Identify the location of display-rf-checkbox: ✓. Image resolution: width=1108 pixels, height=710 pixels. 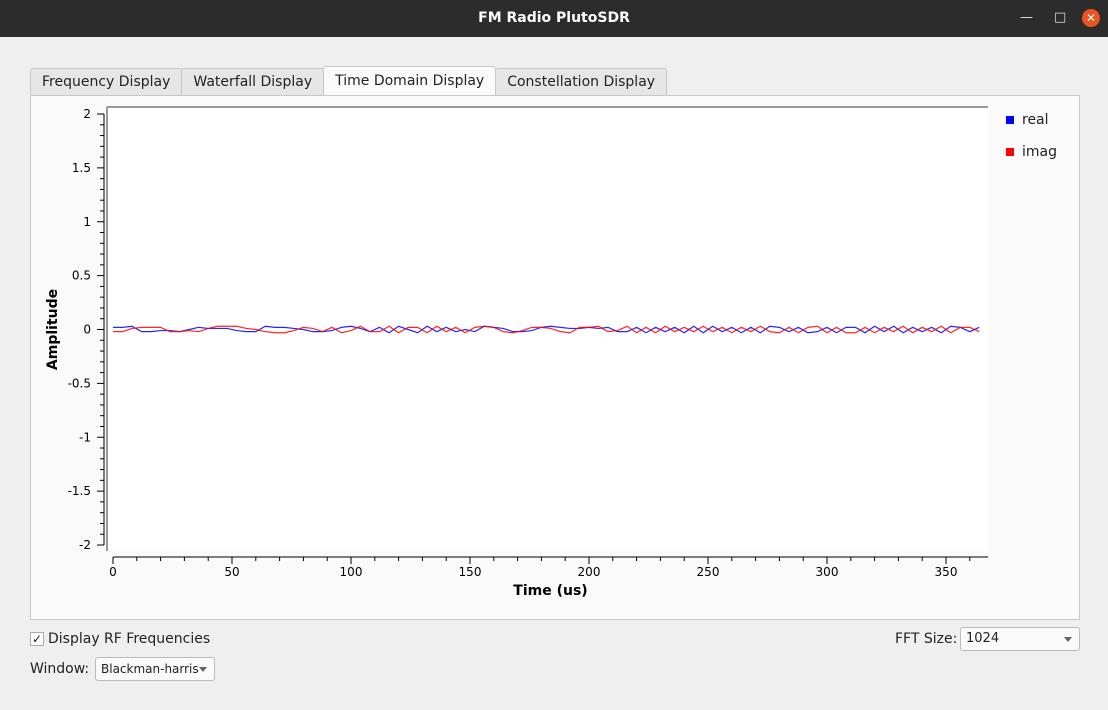
(37, 639).